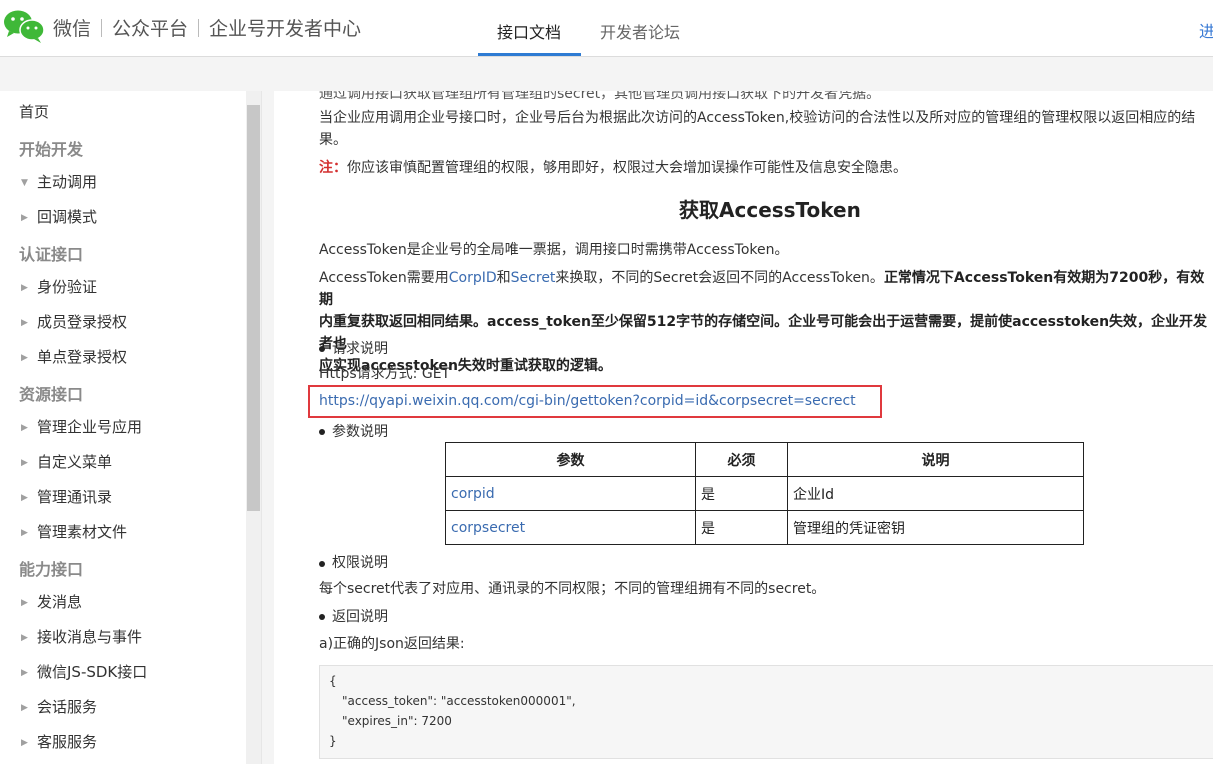 The image size is (1213, 764). What do you see at coordinates (82, 322) in the screenshot?
I see `sidebar-item-label: 成员登录授权` at bounding box center [82, 322].